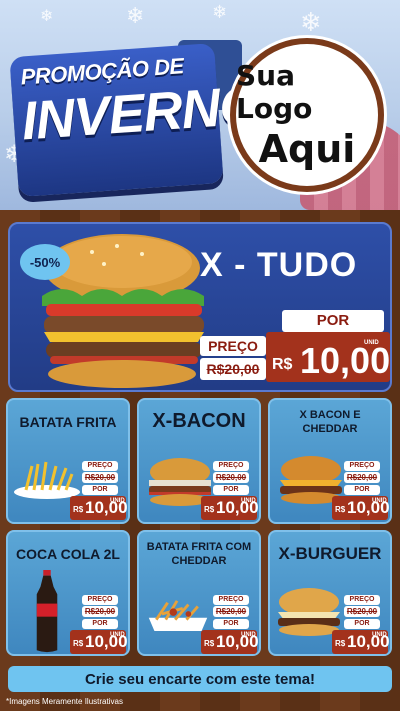 The width and height of the screenshot is (400, 711). What do you see at coordinates (282, 364) in the screenshot?
I see `hero-currency: R$` at bounding box center [282, 364].